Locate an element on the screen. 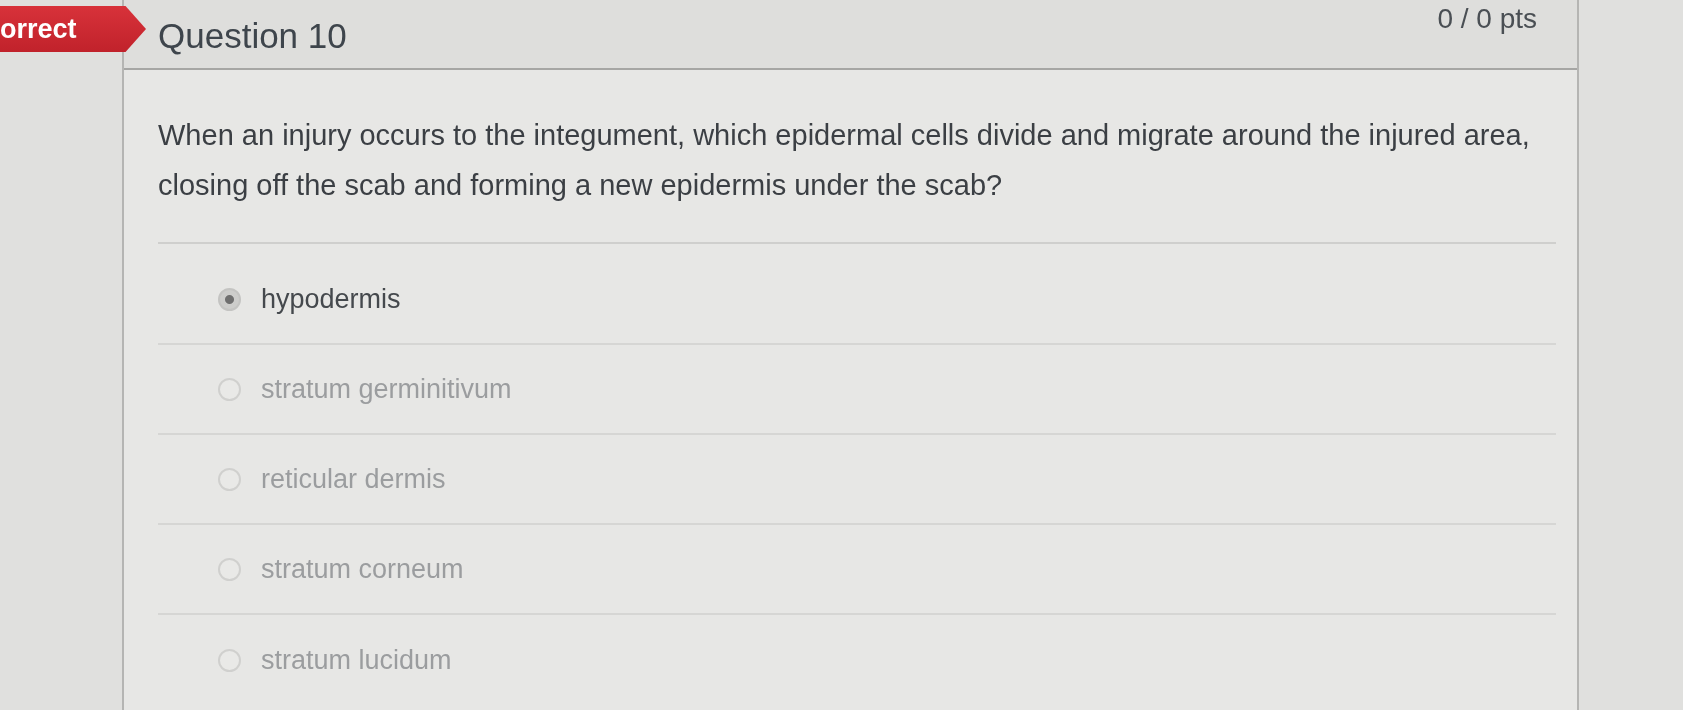  answer-label: reticular dermis is located at coordinates (353, 479).